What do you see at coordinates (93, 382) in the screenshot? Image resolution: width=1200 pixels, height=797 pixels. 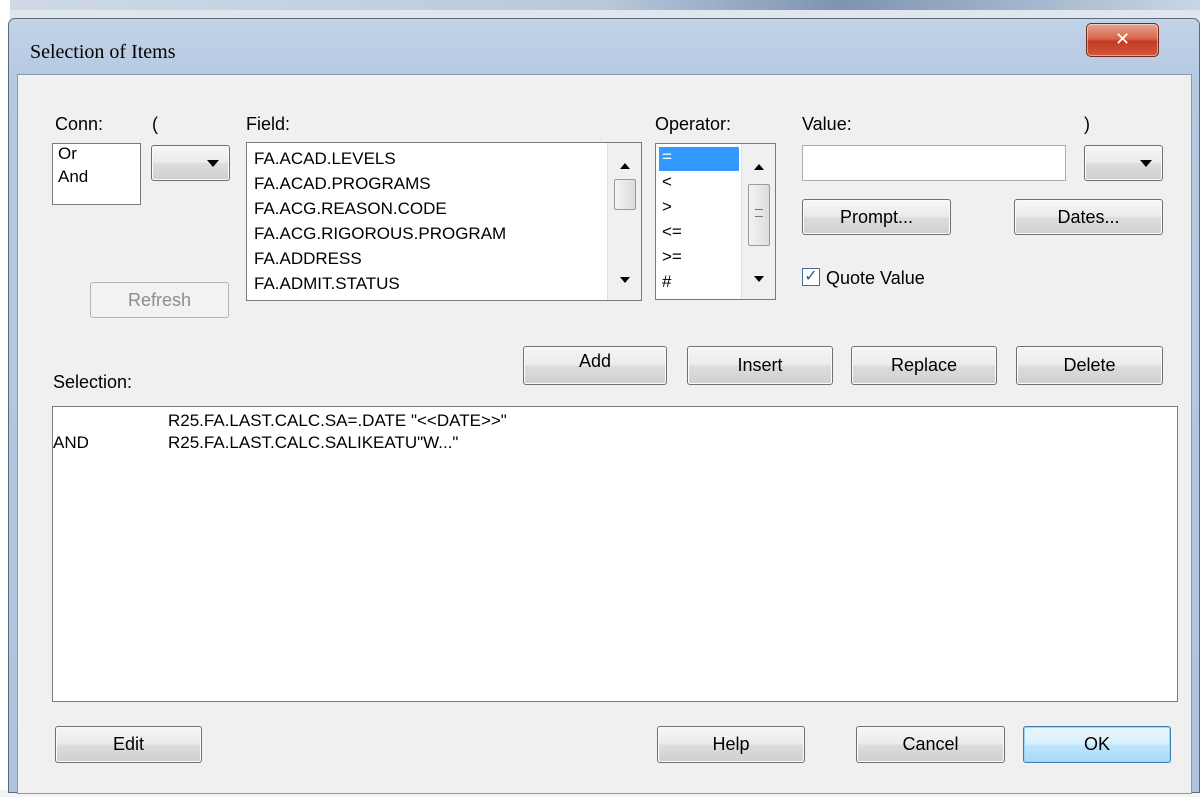 I see `selection-label: Selection:` at bounding box center [93, 382].